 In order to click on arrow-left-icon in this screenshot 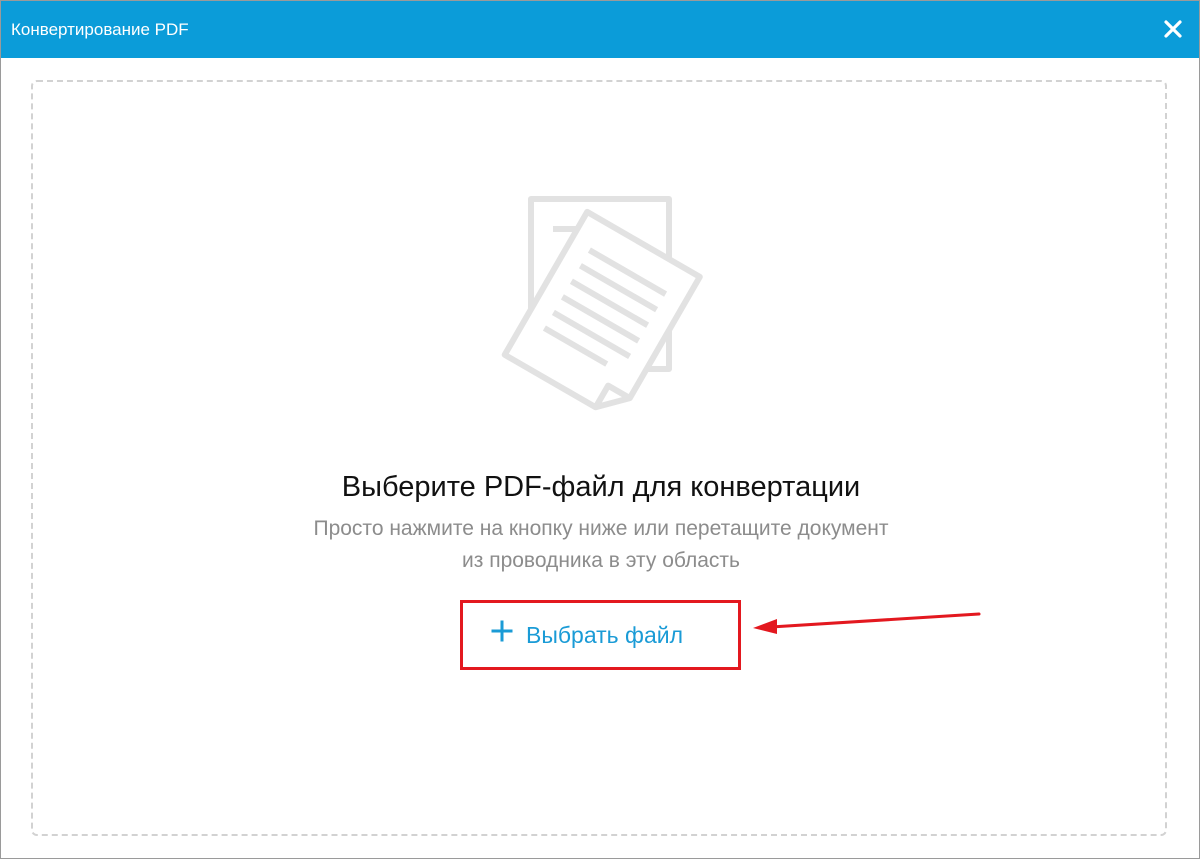, I will do `click(867, 623)`.